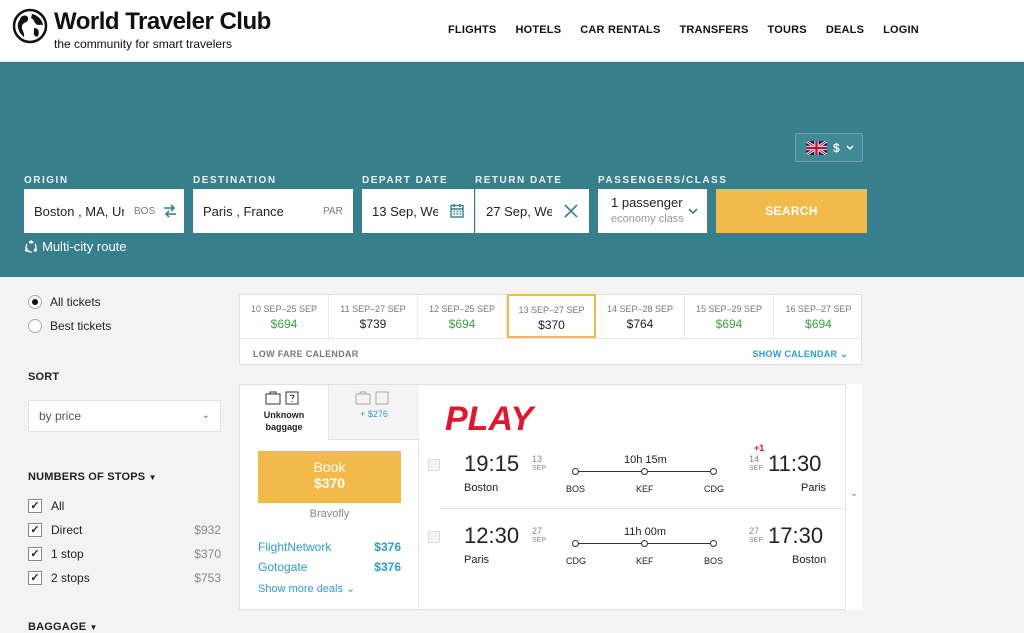  What do you see at coordinates (30, 26) in the screenshot?
I see `globe-icon` at bounding box center [30, 26].